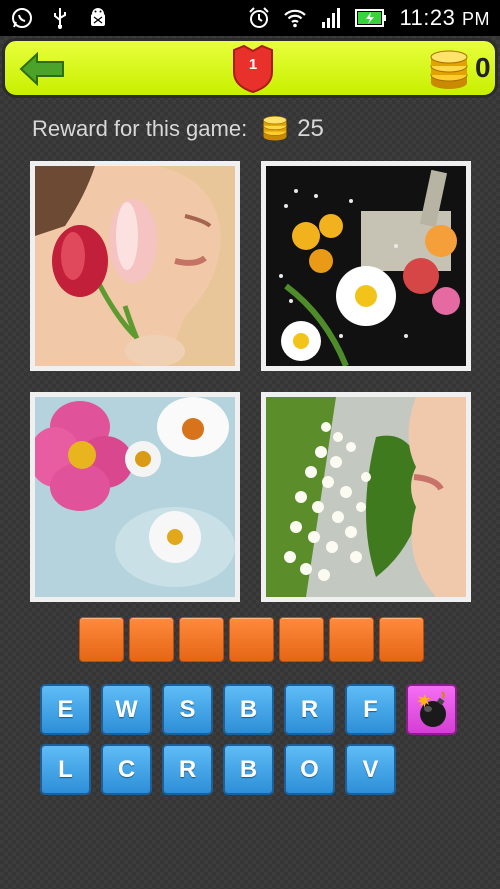 This screenshot has height=889, width=500. Describe the element at coordinates (60, 18) in the screenshot. I see `usb-icon` at that location.